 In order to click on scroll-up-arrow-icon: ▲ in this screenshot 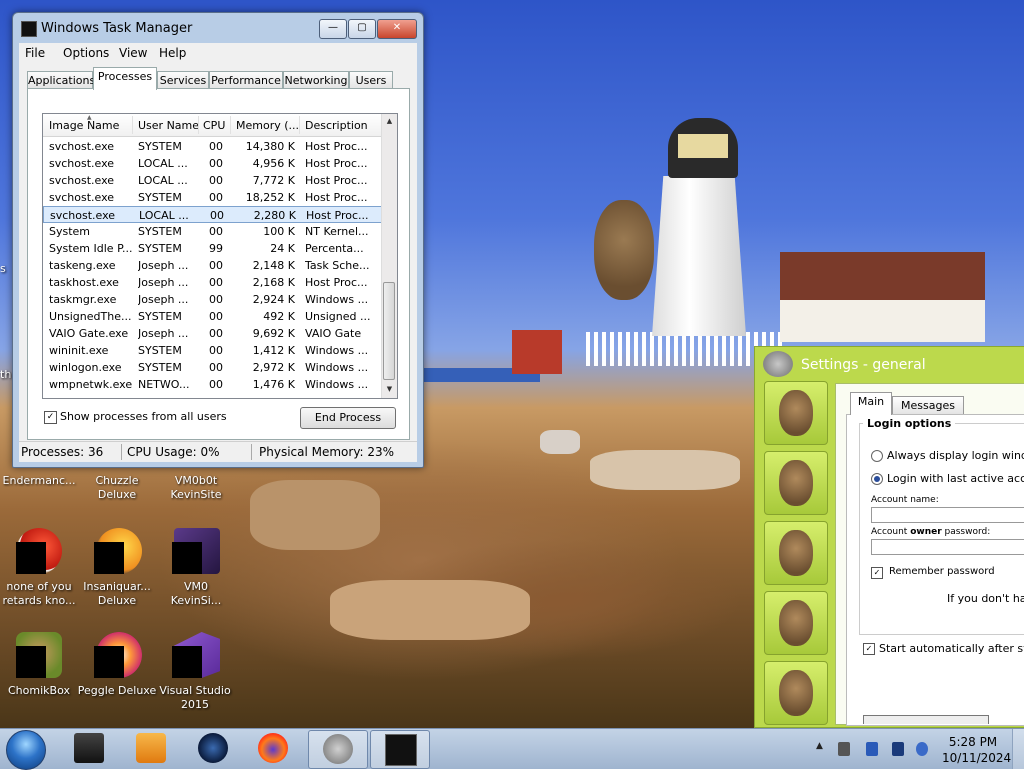, I will do `click(389, 121)`.